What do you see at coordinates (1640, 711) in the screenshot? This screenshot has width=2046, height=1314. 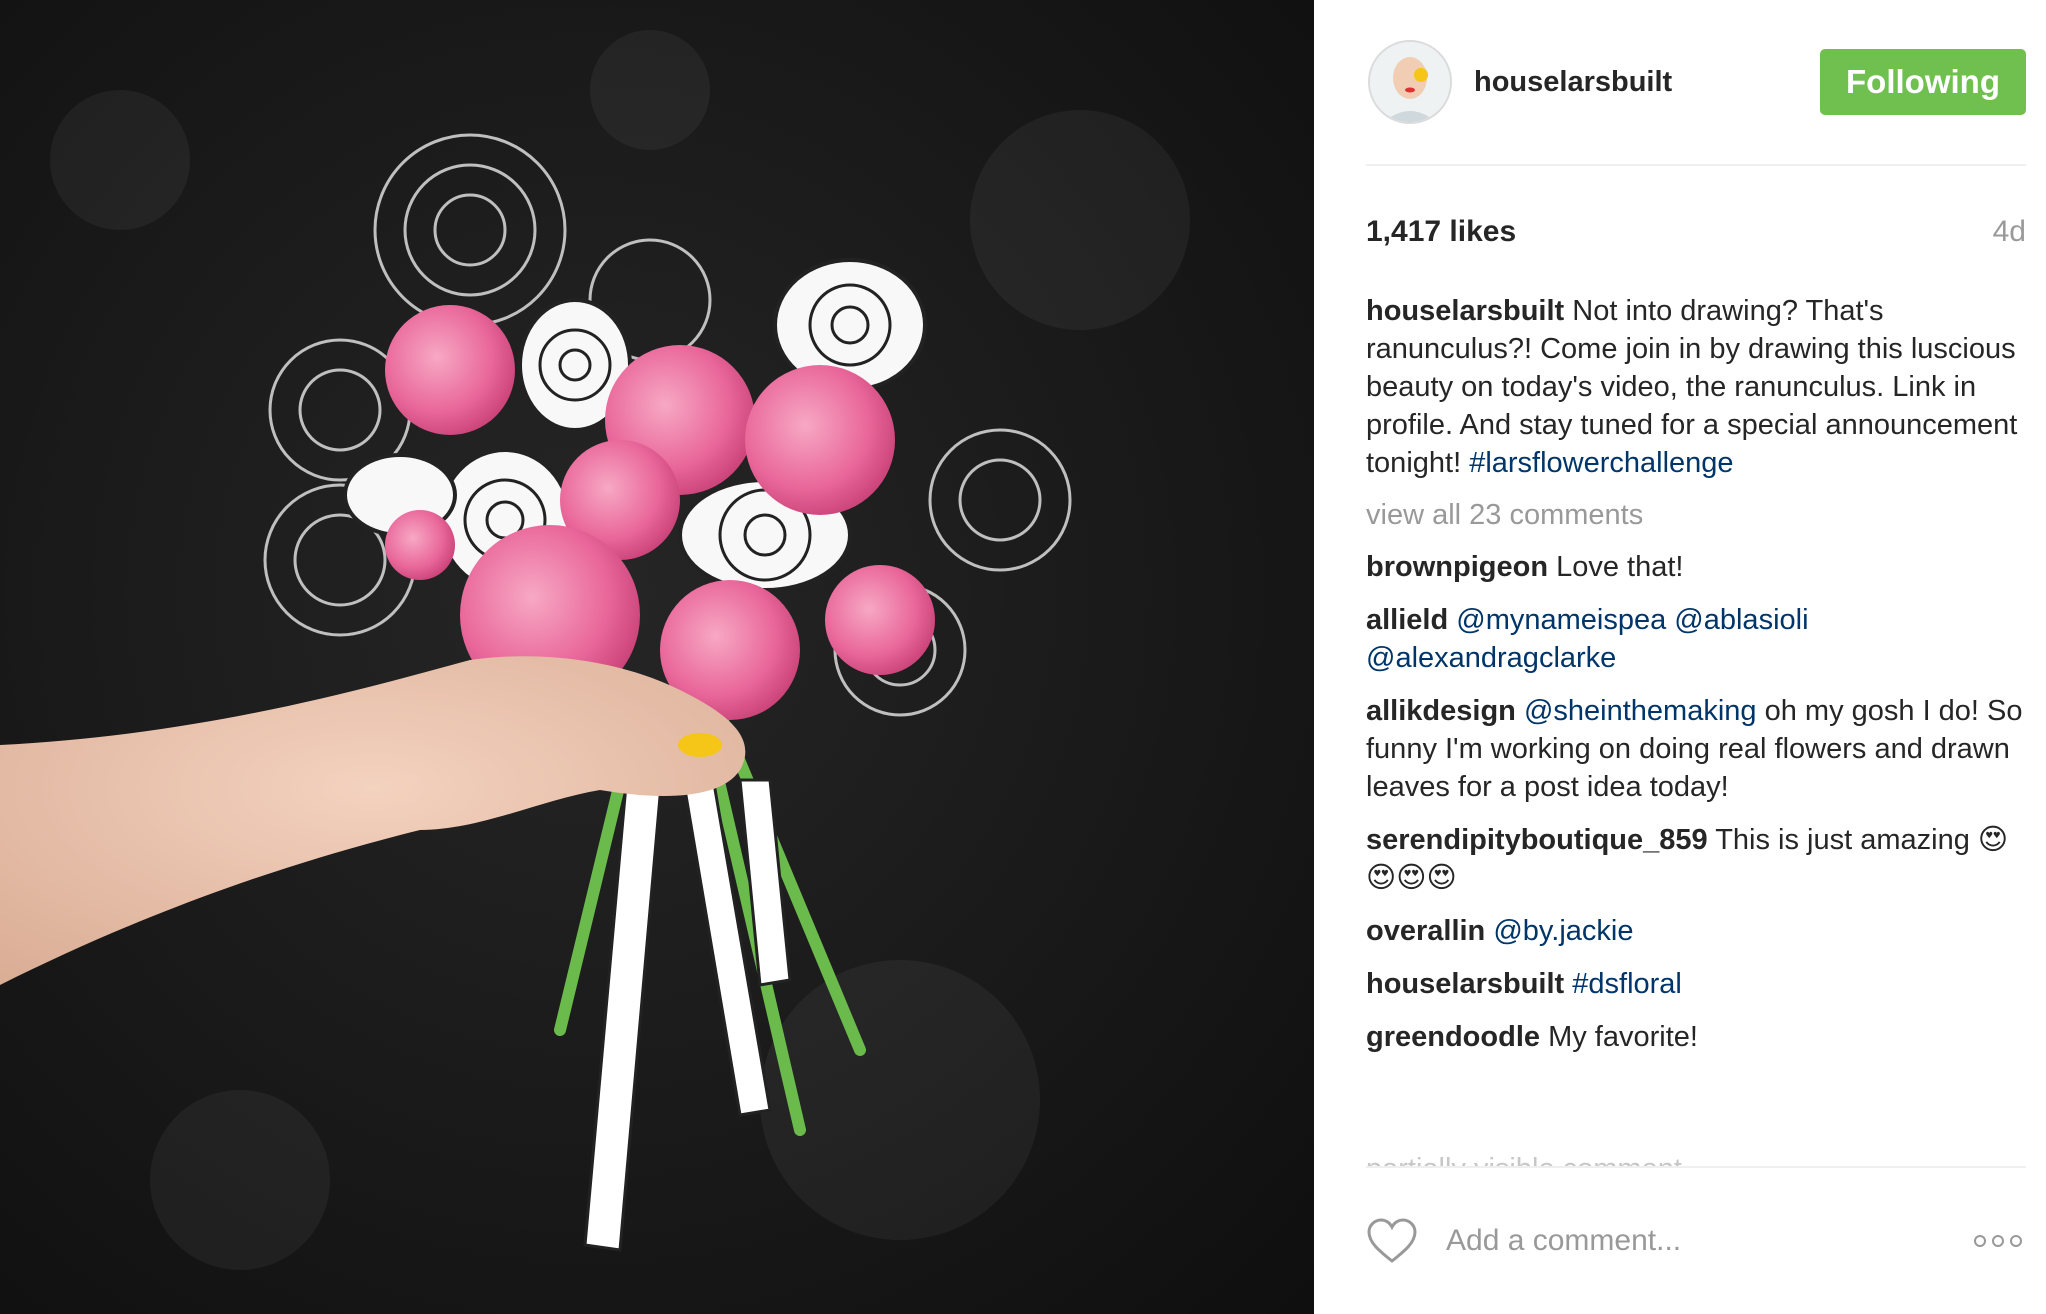 I see `comment-mention: @sheinthemaking` at bounding box center [1640, 711].